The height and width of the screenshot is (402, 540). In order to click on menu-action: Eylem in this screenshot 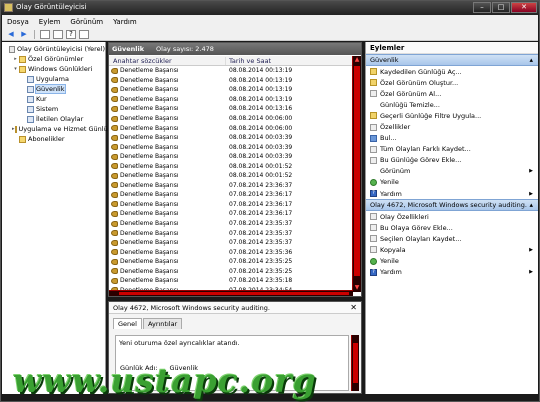, I will do `click(50, 22)`.